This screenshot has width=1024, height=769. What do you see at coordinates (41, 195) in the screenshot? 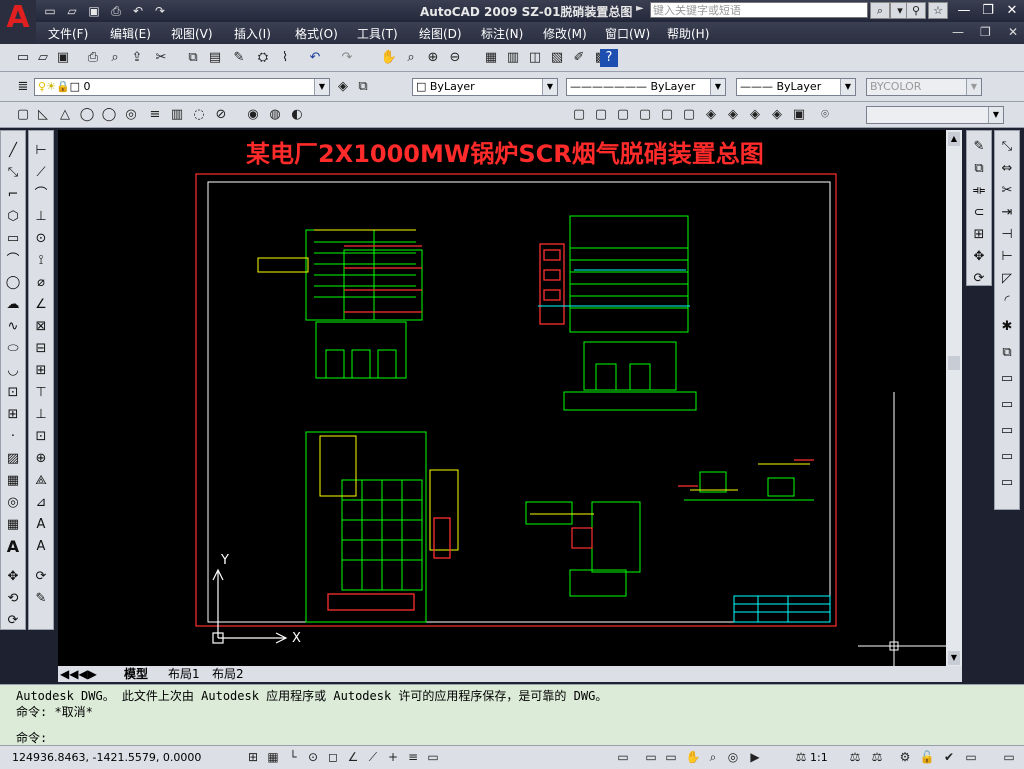
I see `dim-arc-icon: ⌒` at bounding box center [41, 195].